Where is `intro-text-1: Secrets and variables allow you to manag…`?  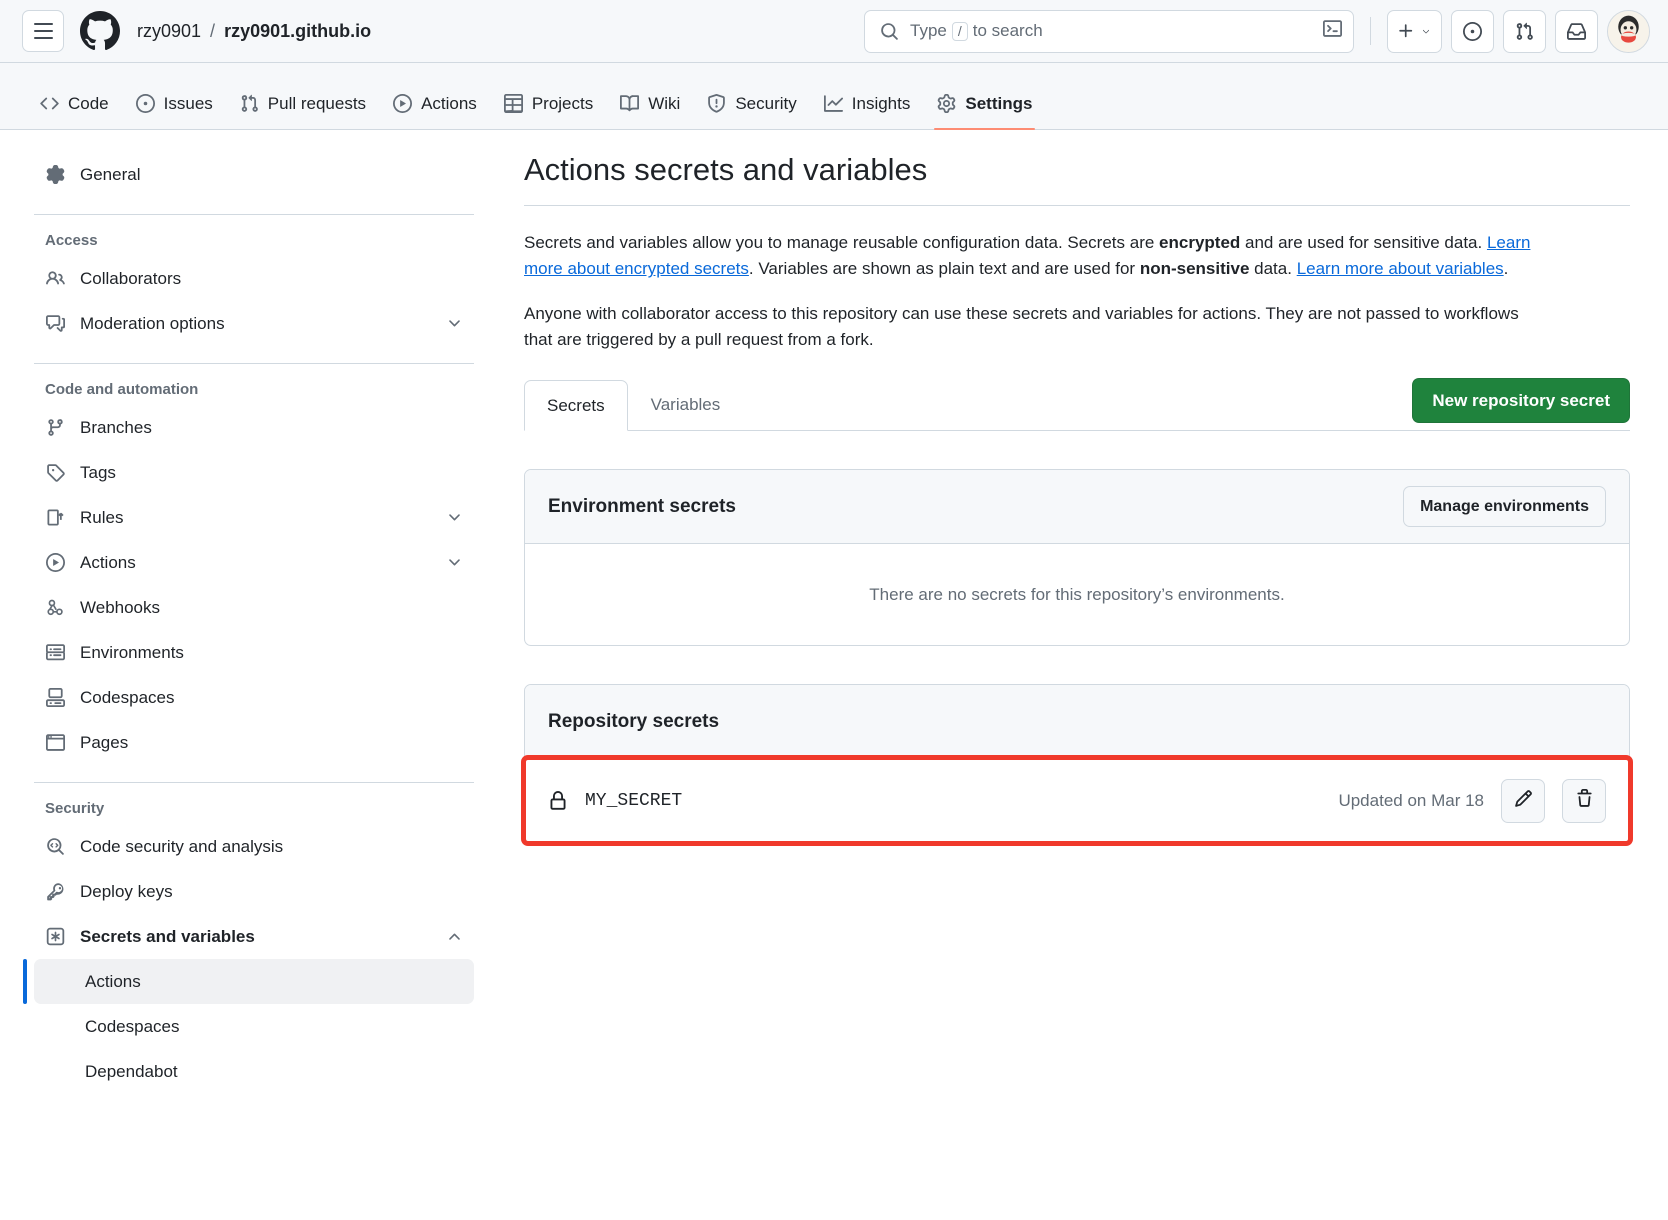 intro-text-1: Secrets and variables allow you to manag… is located at coordinates (842, 242).